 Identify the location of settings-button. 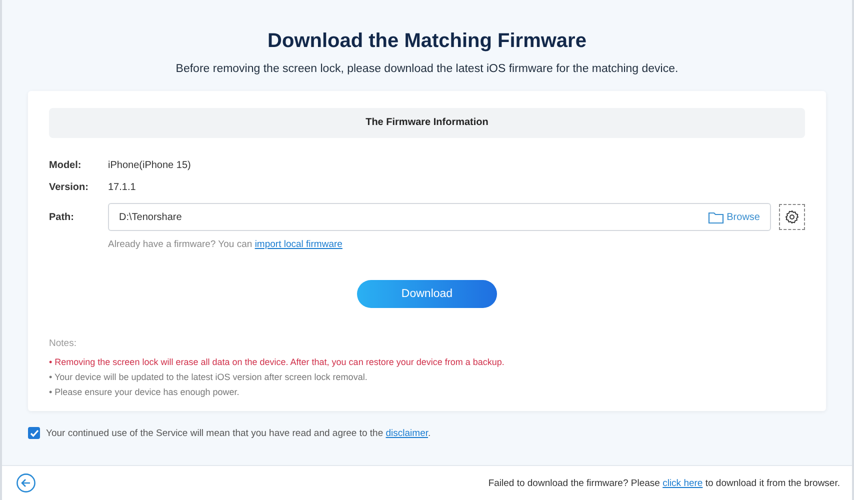
(792, 217).